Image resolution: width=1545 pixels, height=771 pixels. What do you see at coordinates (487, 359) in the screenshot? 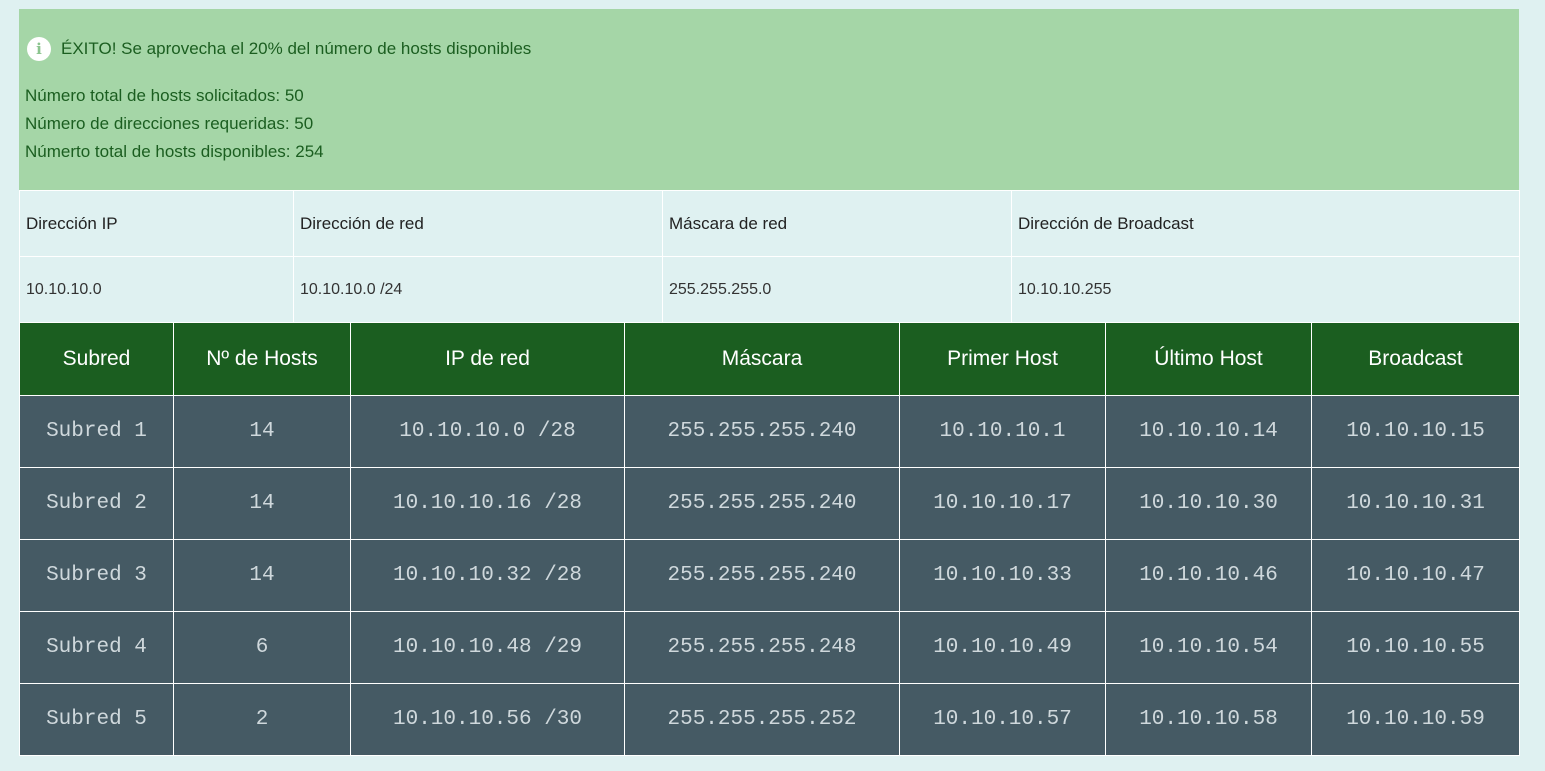
I see `column-header-network-ip: IP de red` at bounding box center [487, 359].